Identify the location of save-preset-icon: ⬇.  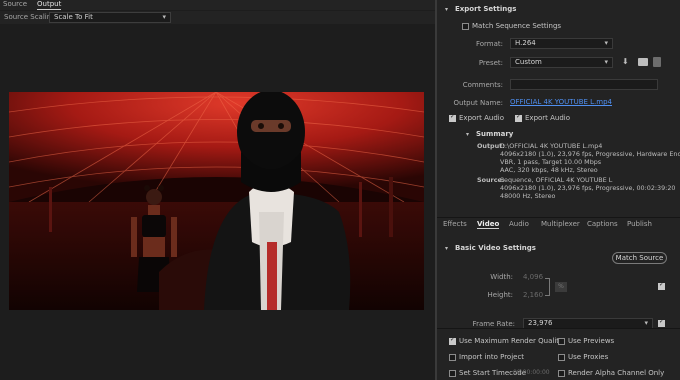
(626, 62).